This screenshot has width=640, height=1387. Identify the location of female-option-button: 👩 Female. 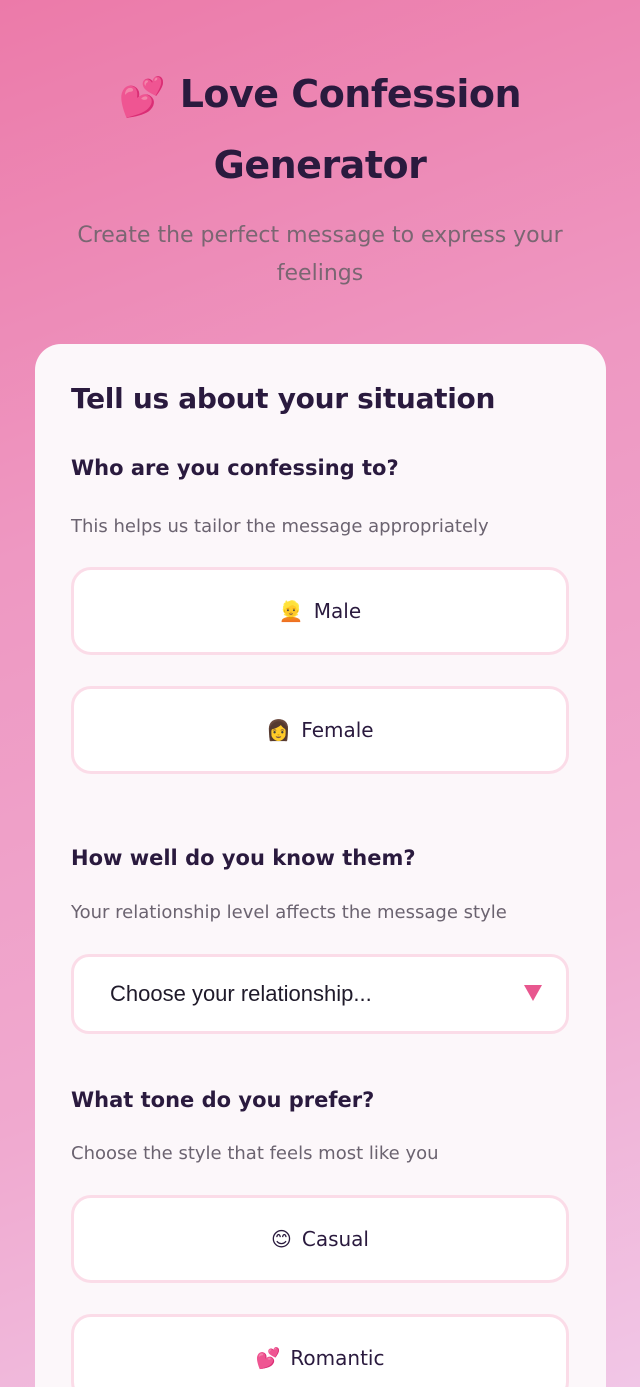
(320, 730).